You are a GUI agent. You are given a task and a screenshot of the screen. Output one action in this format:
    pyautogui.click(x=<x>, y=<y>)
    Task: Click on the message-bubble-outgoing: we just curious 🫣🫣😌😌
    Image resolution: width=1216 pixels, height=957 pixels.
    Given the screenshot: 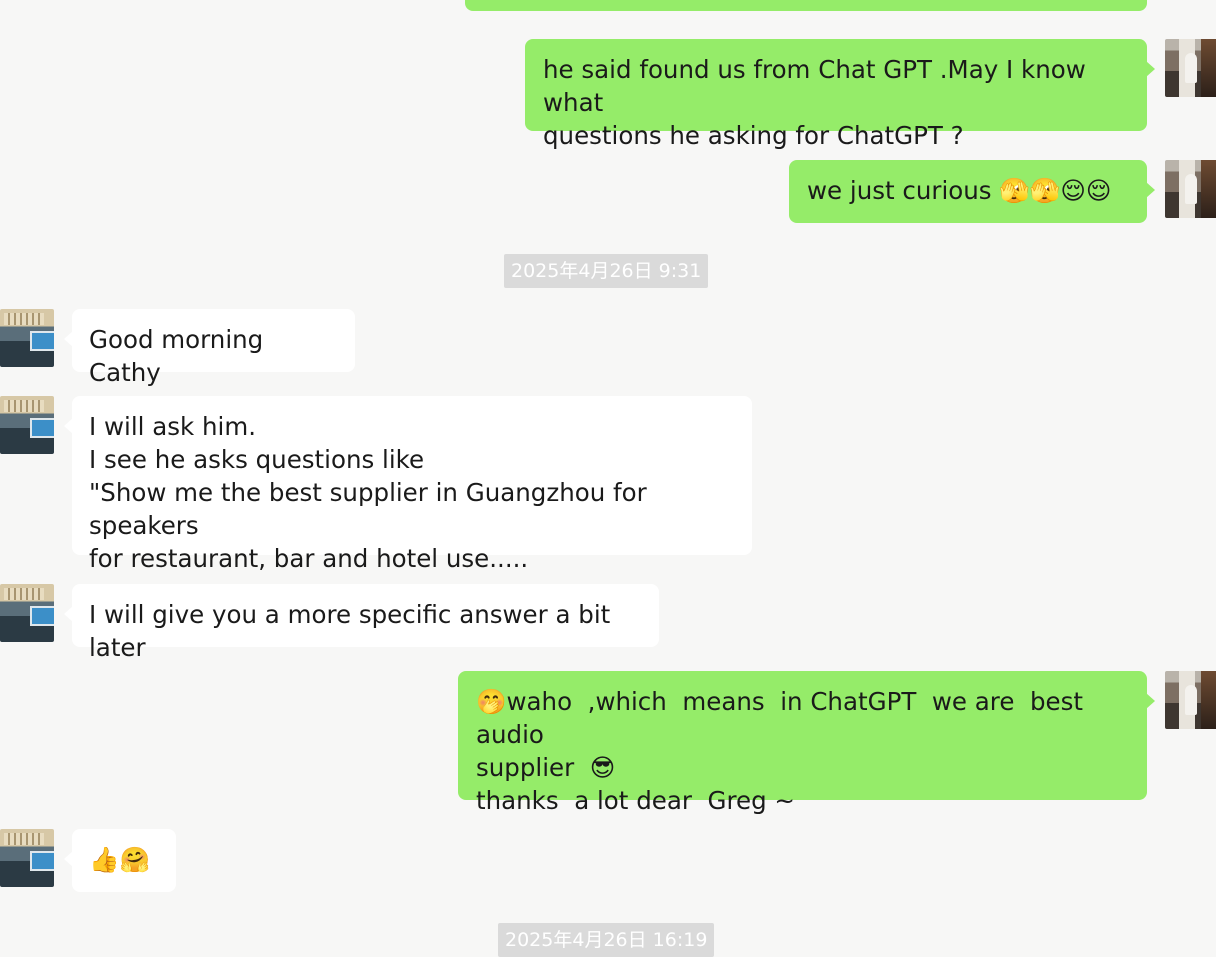 What is the action you would take?
    pyautogui.click(x=972, y=191)
    